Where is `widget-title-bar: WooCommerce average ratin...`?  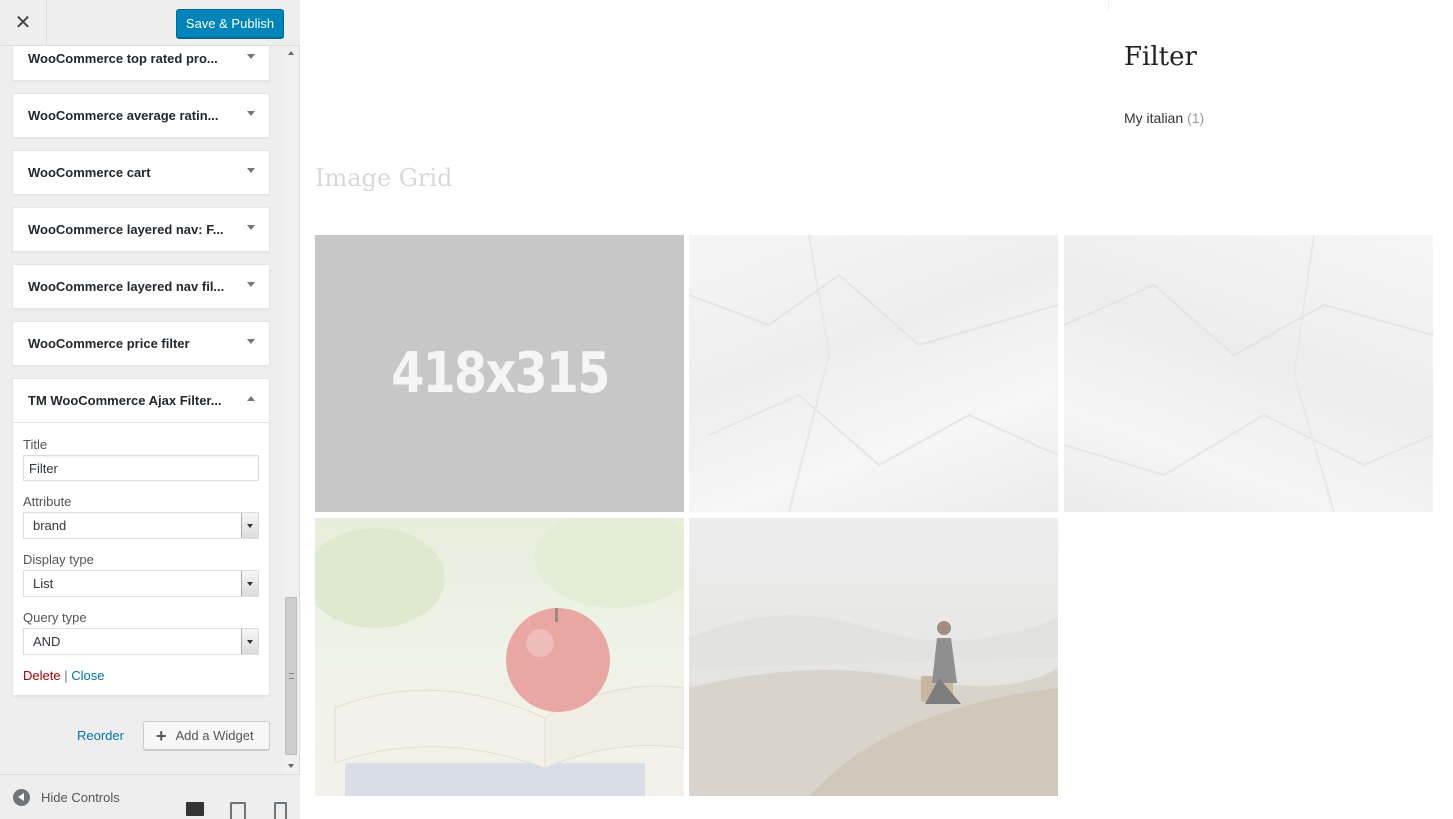 widget-title-bar: WooCommerce average ratin... is located at coordinates (141, 115).